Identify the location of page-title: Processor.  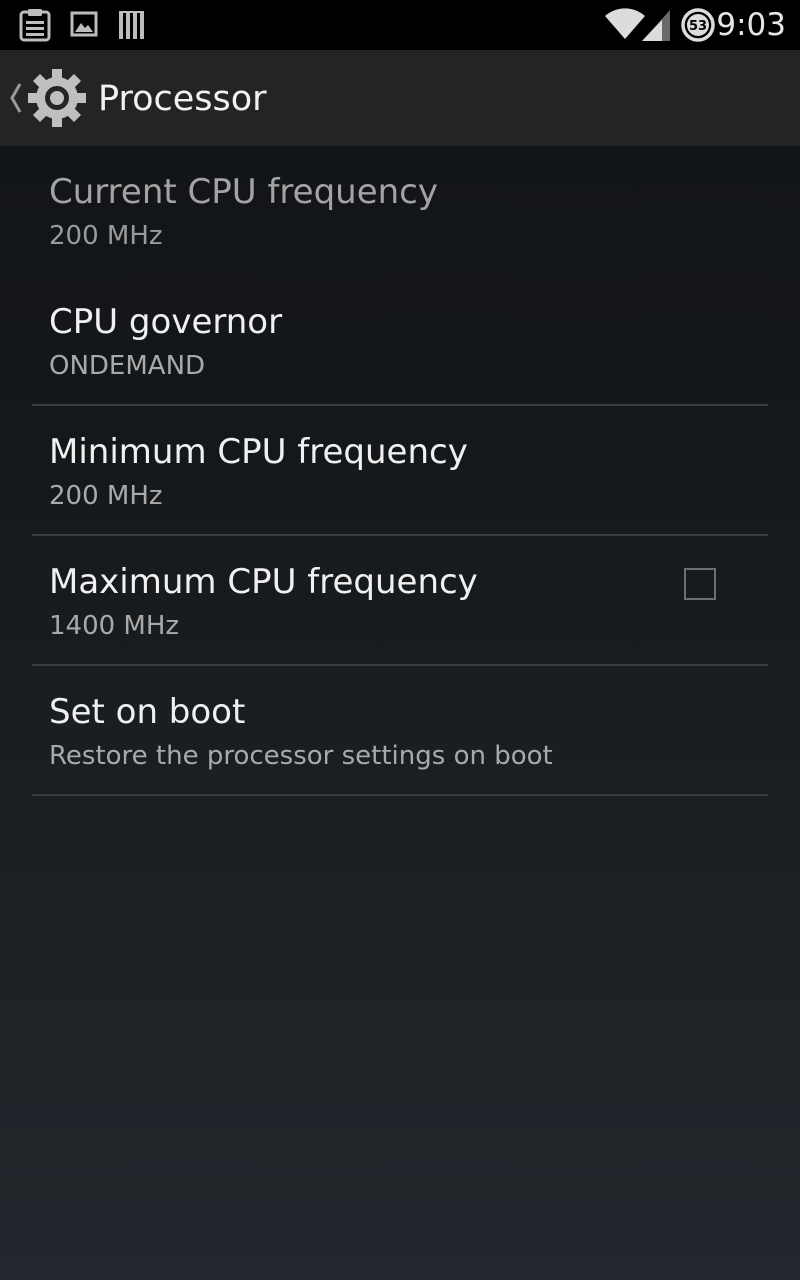
(182, 99).